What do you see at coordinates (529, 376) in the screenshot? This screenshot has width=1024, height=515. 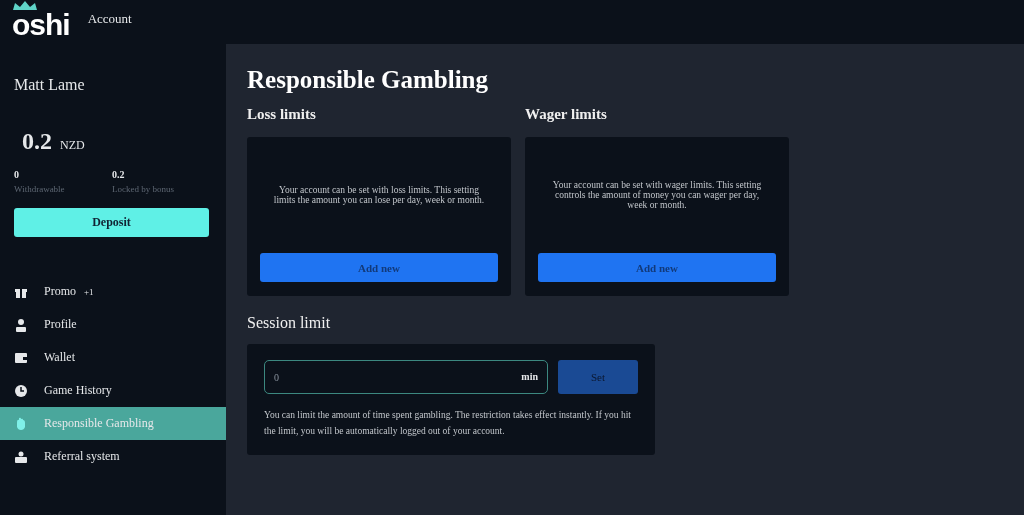 I see `unit-label: min` at bounding box center [529, 376].